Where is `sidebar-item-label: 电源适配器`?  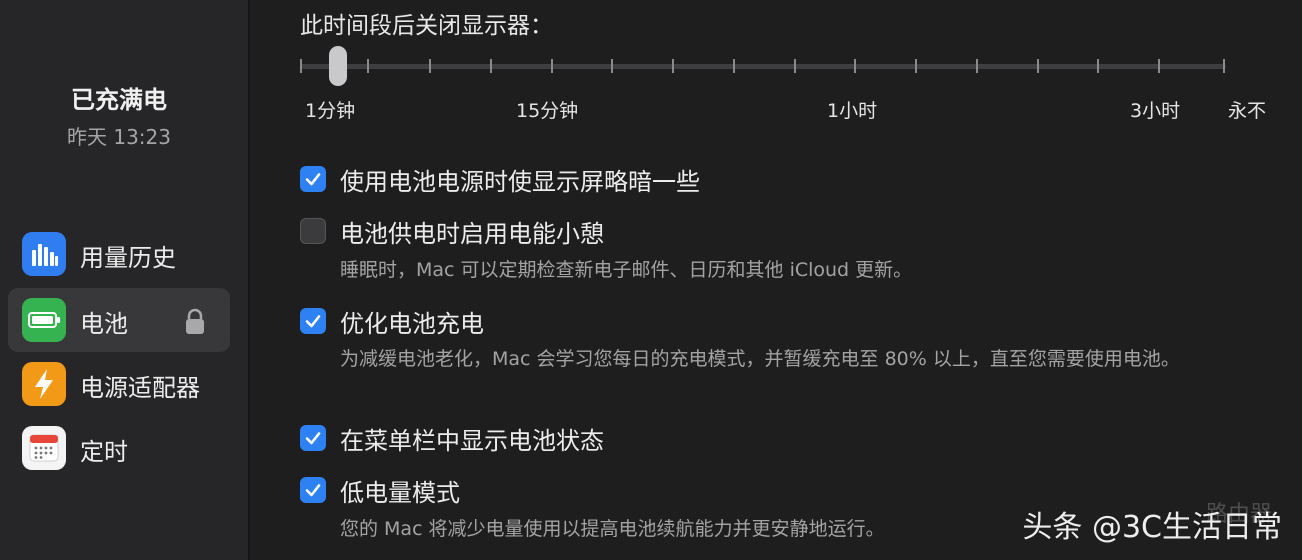 sidebar-item-label: 电源适配器 is located at coordinates (140, 388).